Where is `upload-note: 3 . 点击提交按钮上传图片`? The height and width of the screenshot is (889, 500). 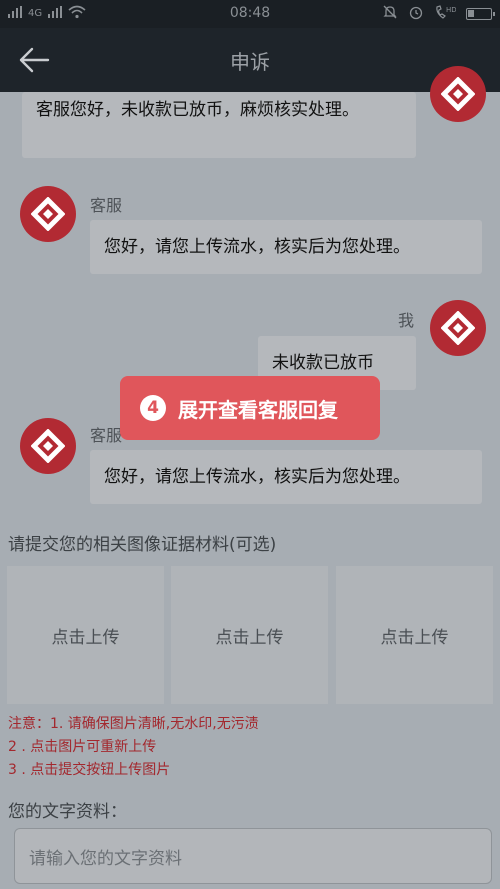 upload-note: 3 . 点击提交按钮上传图片 is located at coordinates (89, 770).